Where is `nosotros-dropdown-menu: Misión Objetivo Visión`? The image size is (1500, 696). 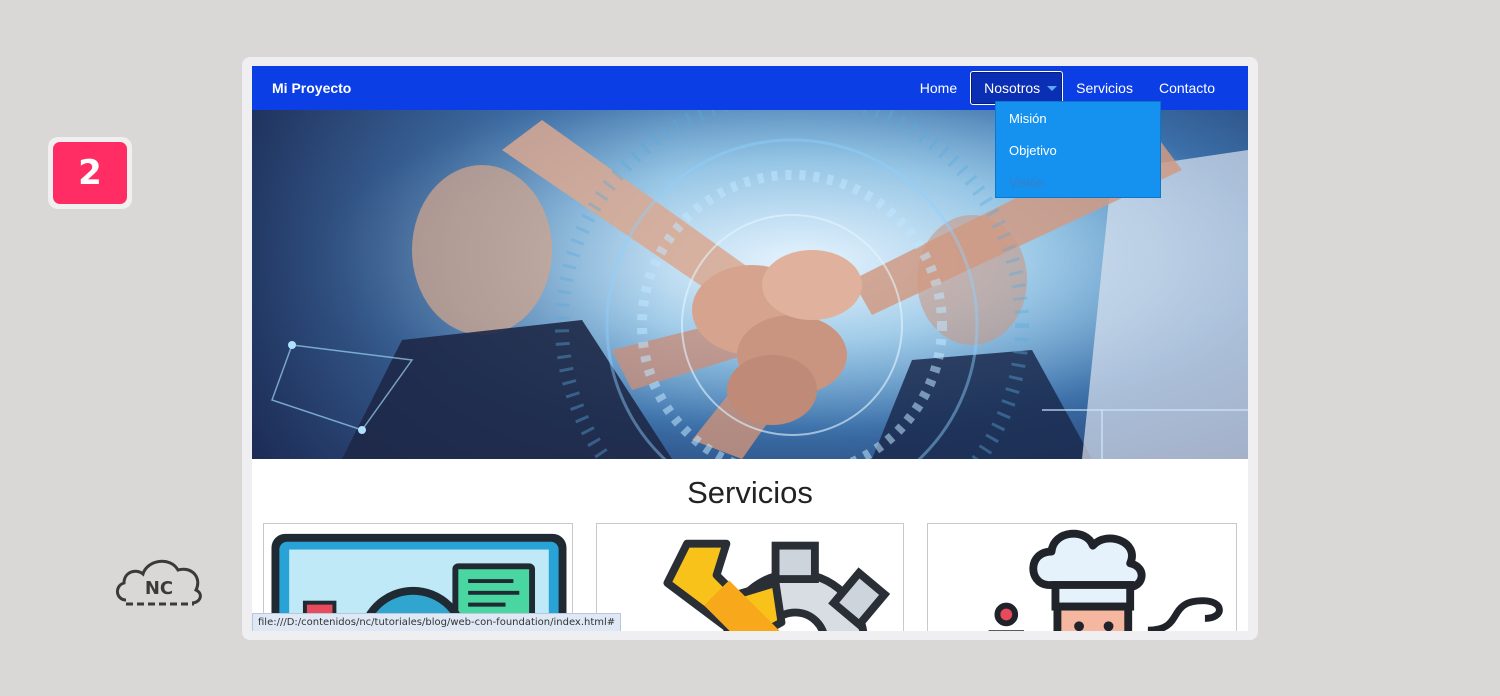
nosotros-dropdown-menu: Misión Objetivo Visión is located at coordinates (1078, 149).